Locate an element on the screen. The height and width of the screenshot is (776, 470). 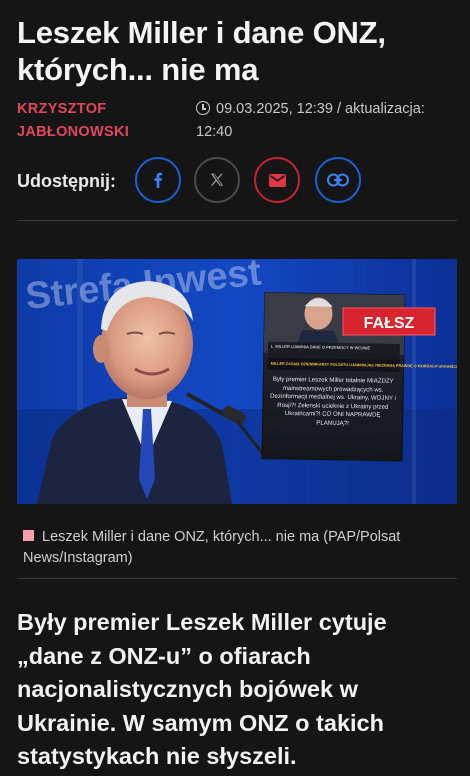
publish-date: 09.03.2025, 12:39 is located at coordinates (274, 109).